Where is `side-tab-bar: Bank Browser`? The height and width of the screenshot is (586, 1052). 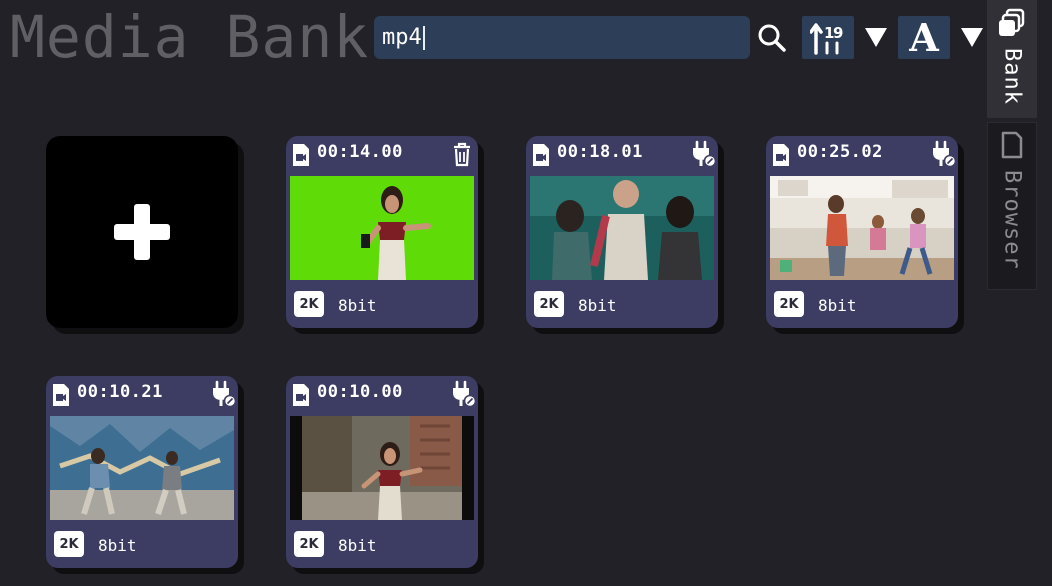
side-tab-bar: Bank Browser is located at coordinates (1012, 146).